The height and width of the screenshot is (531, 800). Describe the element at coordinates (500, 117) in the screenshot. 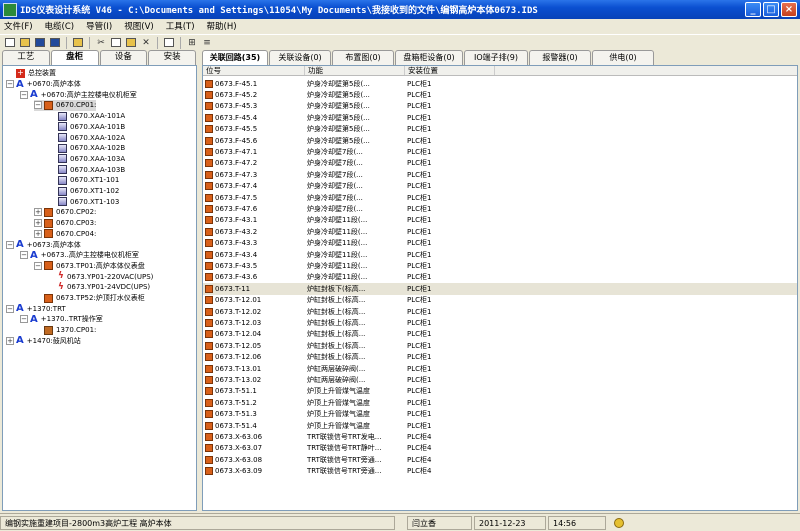

I see `table-row: 0673.F-45.4 炉身冷却壁第5段(... PLC柜1` at that location.